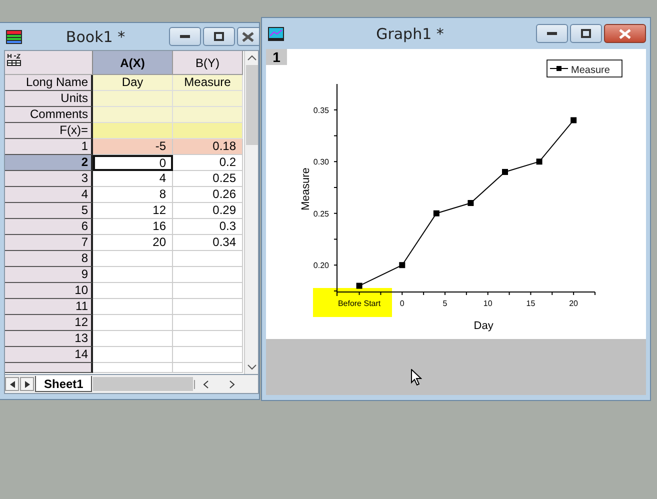  What do you see at coordinates (133, 147) in the screenshot?
I see `table-cell: -5` at bounding box center [133, 147].